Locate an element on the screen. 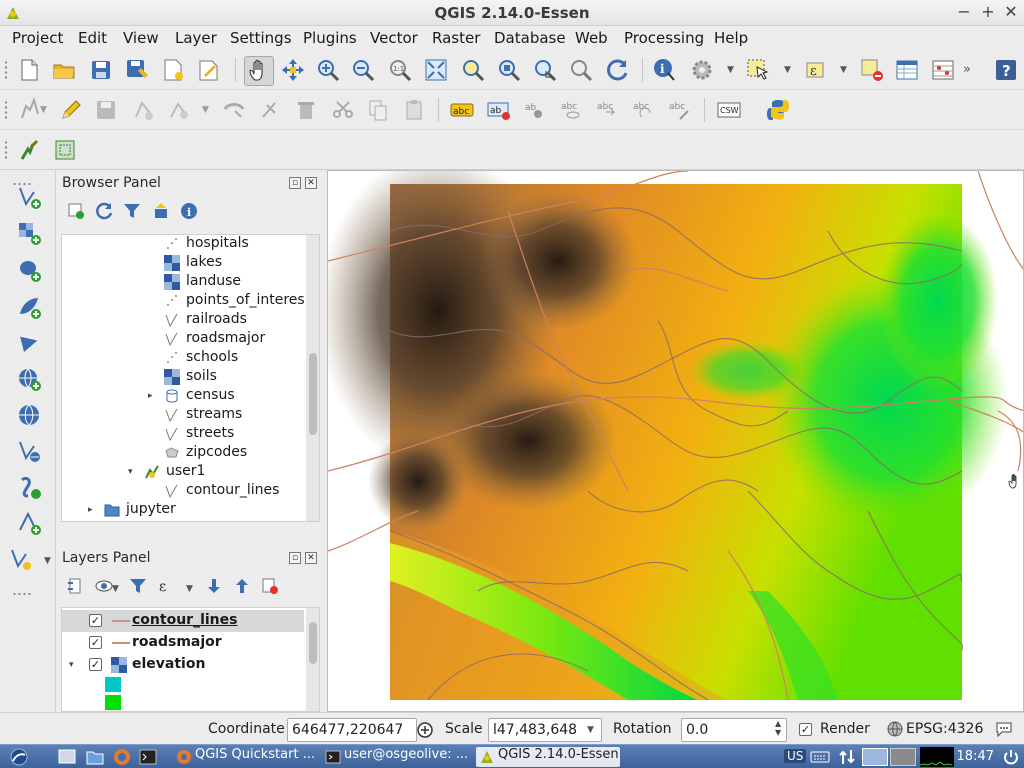  start-menu-icon is located at coordinates (19, 757).